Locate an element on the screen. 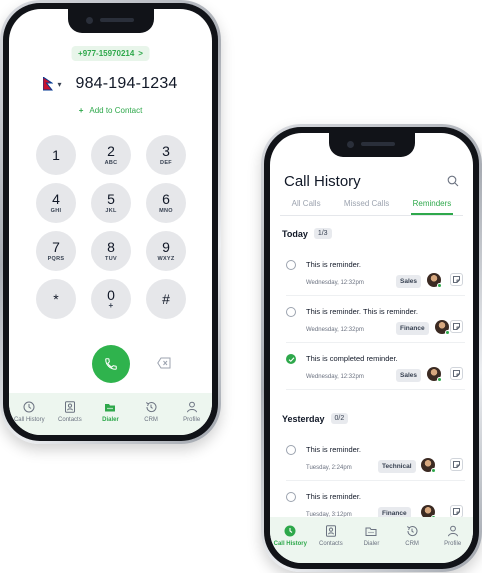  nav-label: Profile is located at coordinates (192, 420).